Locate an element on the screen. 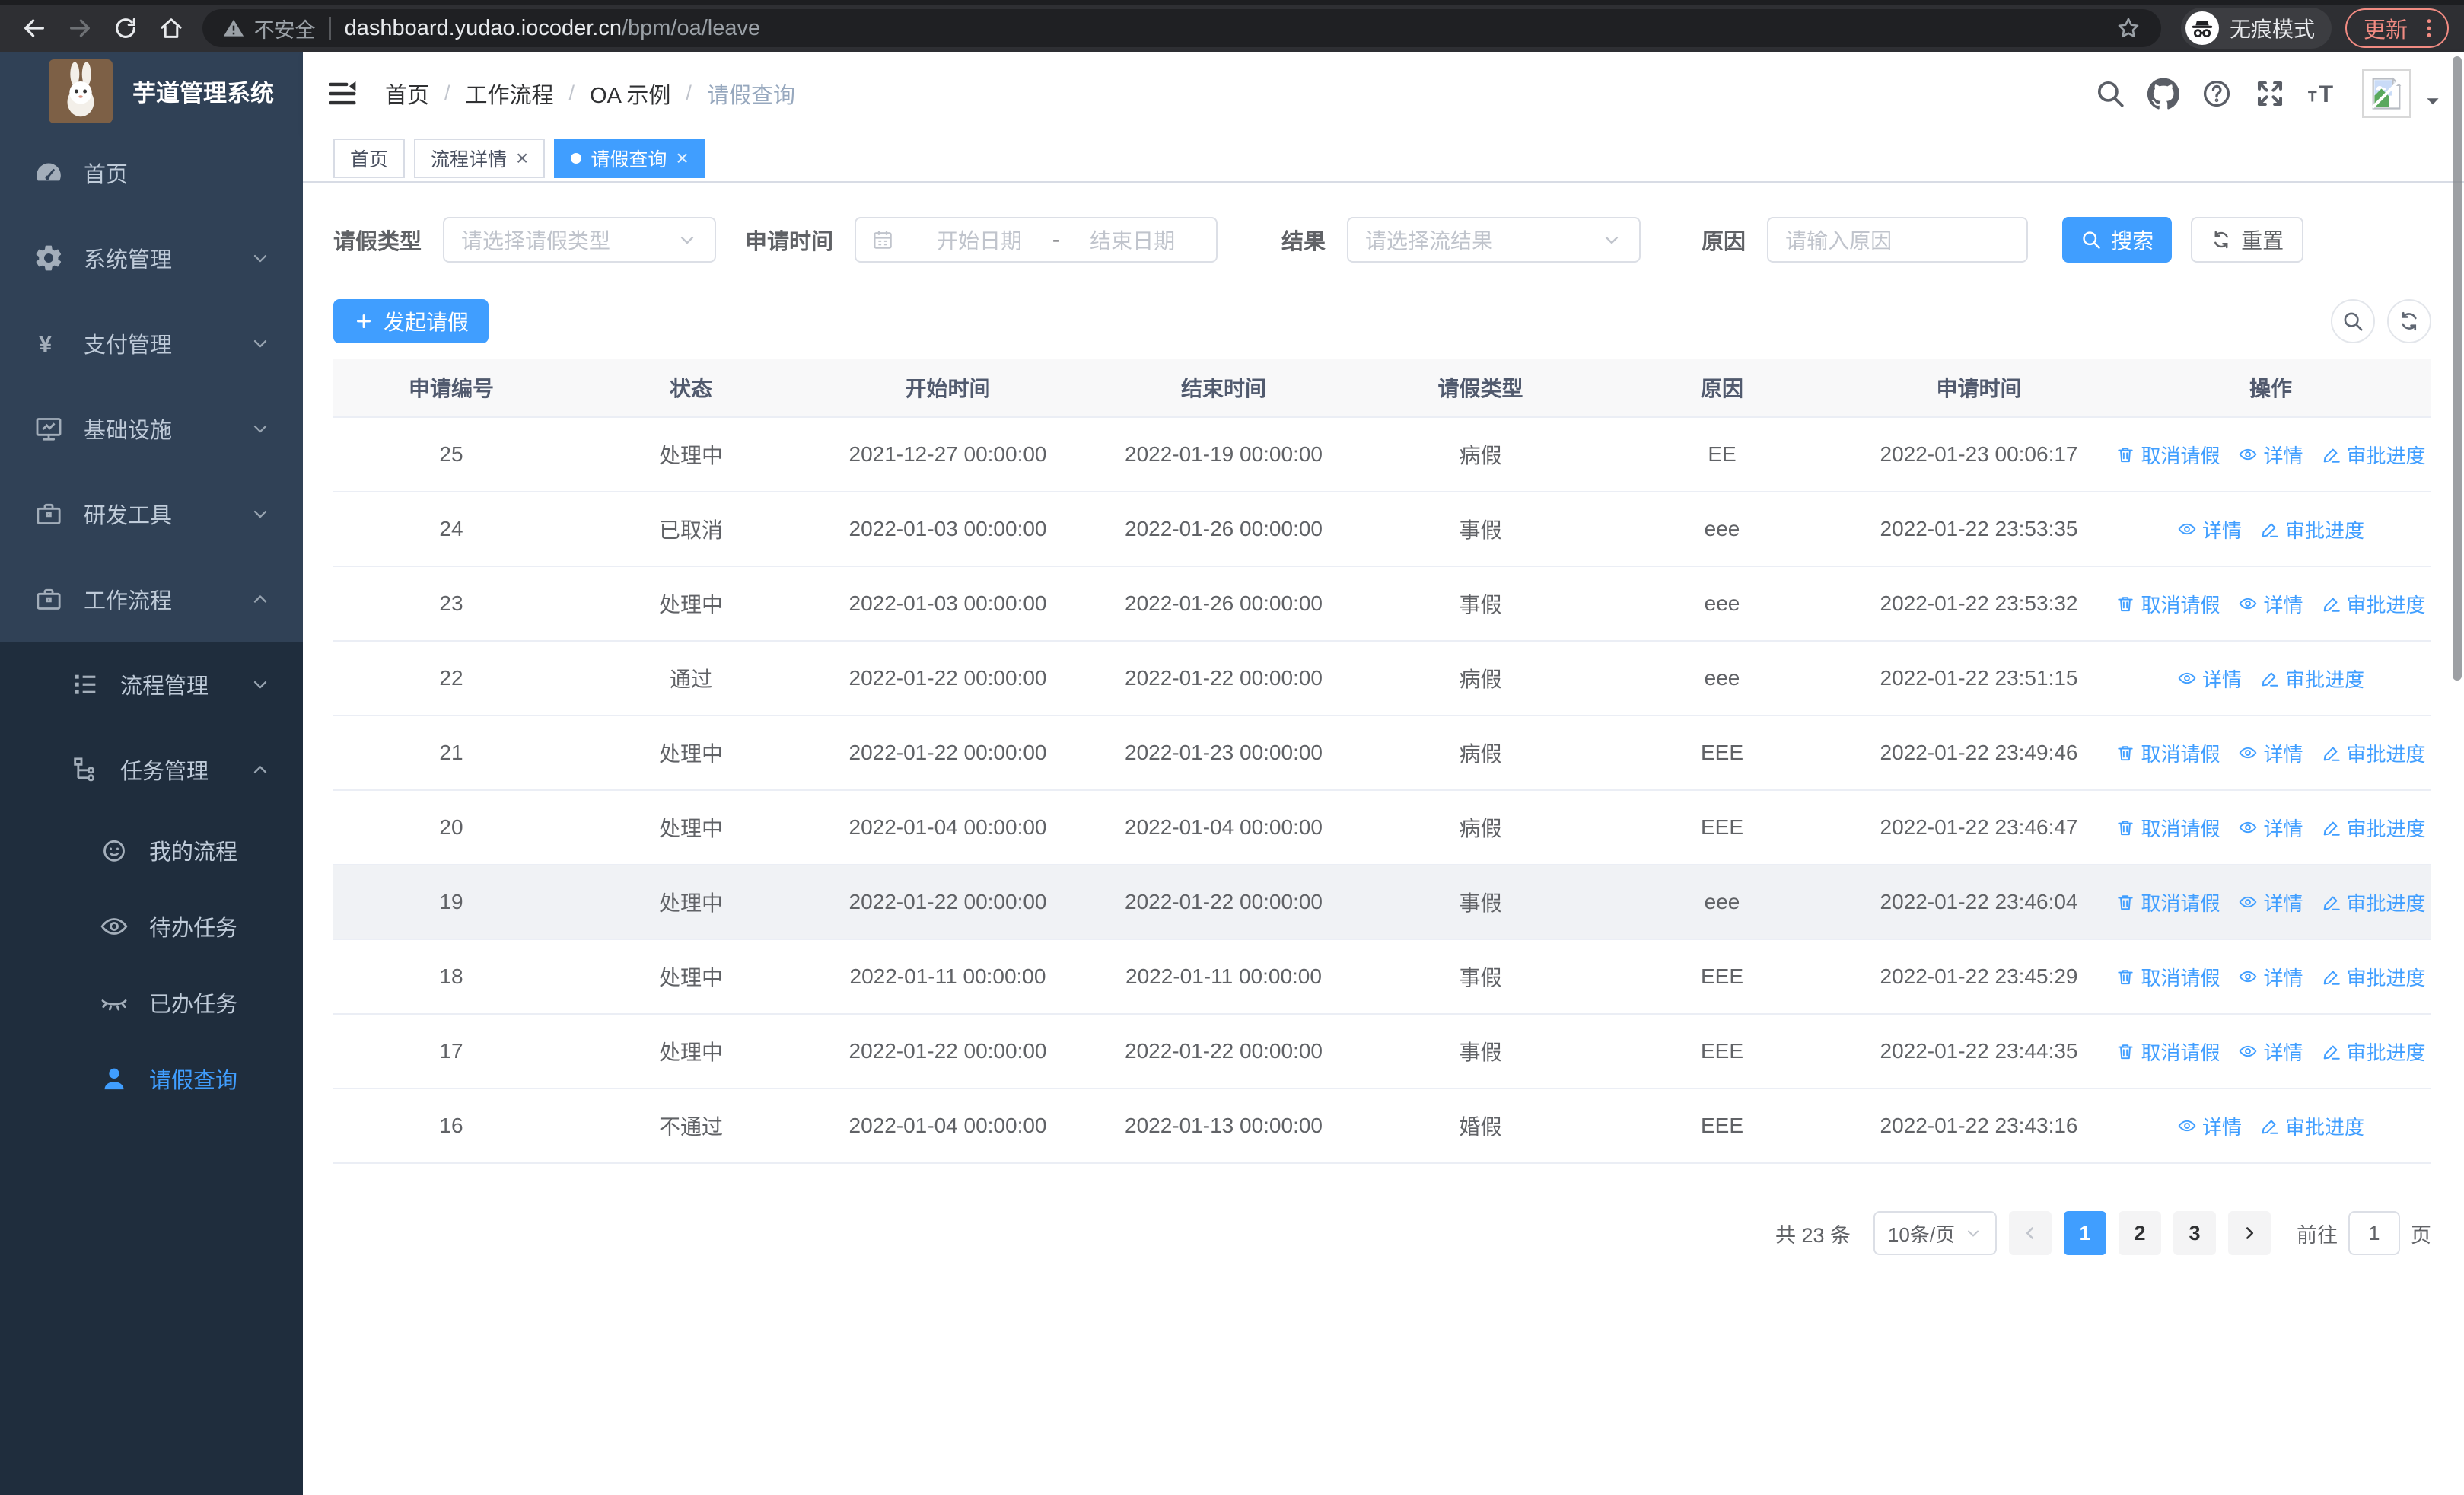  browser-back-button is located at coordinates (34, 28).